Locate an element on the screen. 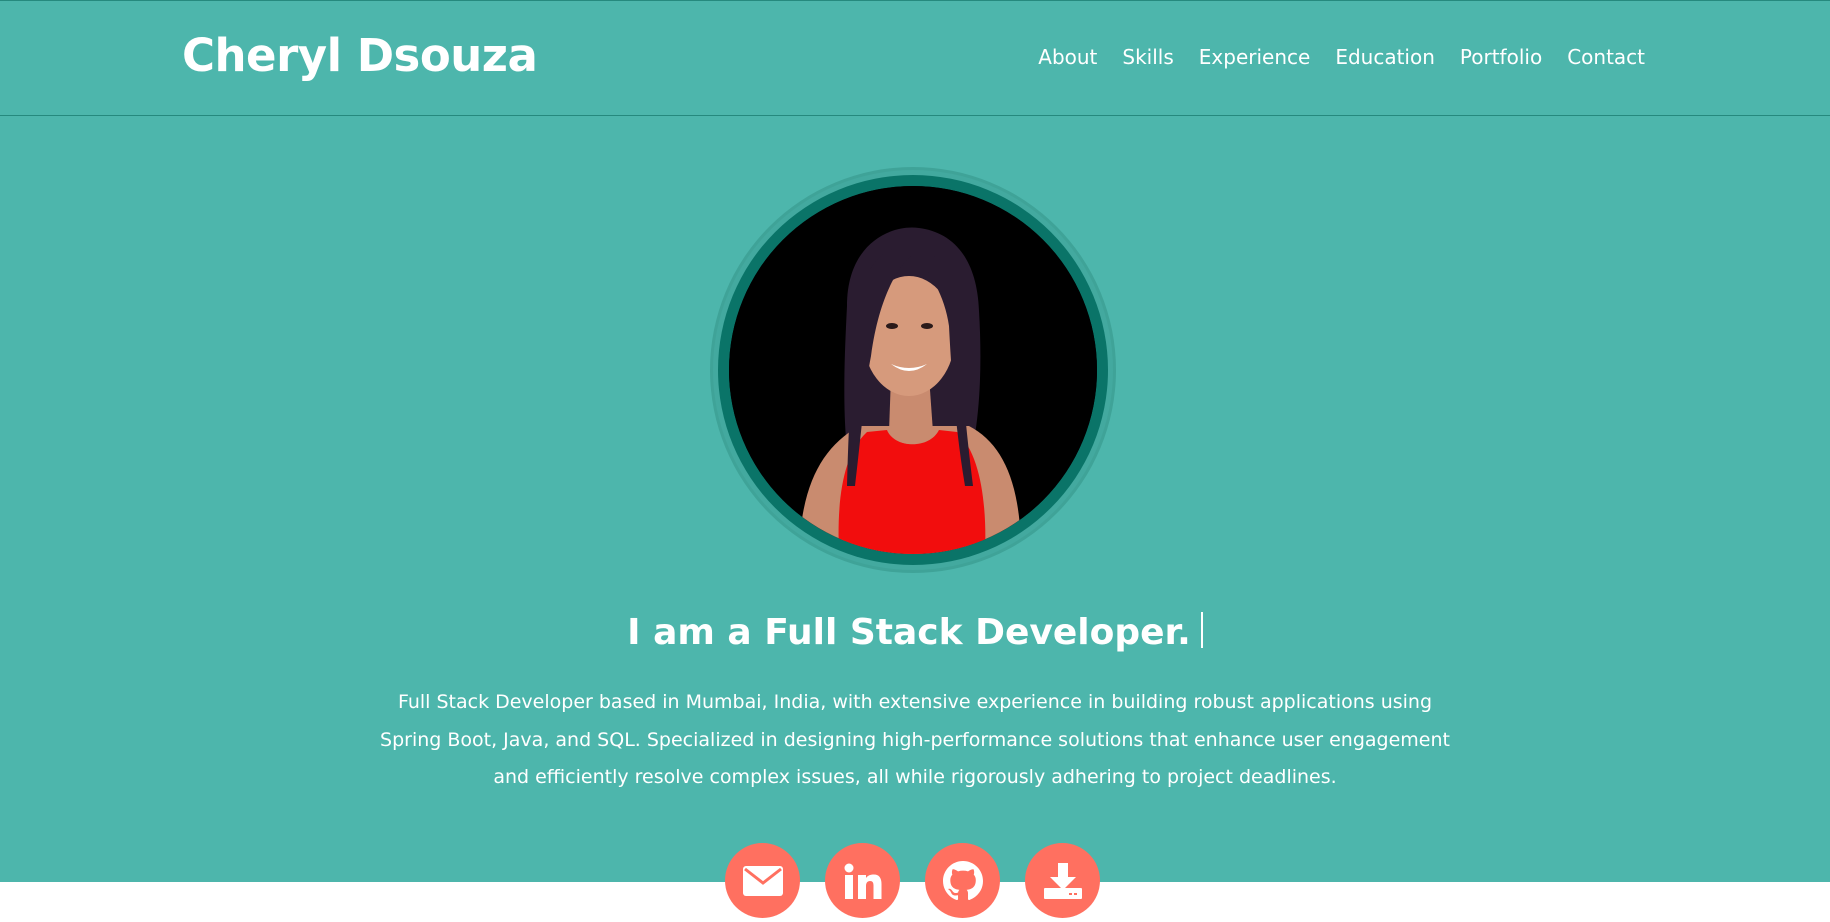 Image resolution: width=1830 pixels, height=922 pixels. social-links is located at coordinates (912, 880).